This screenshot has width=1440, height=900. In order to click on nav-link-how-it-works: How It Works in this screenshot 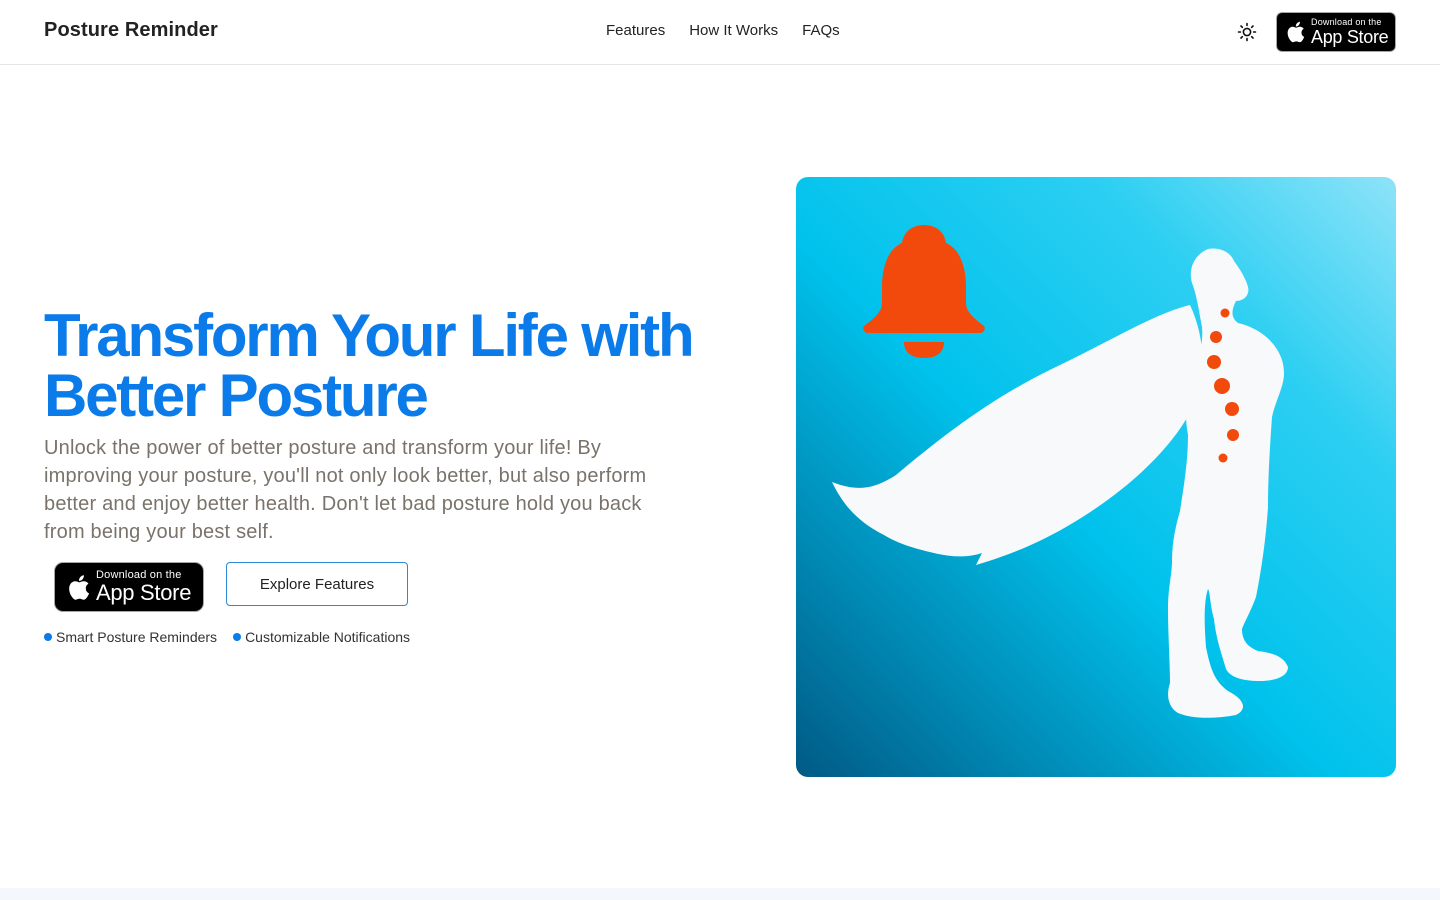, I will do `click(733, 30)`.